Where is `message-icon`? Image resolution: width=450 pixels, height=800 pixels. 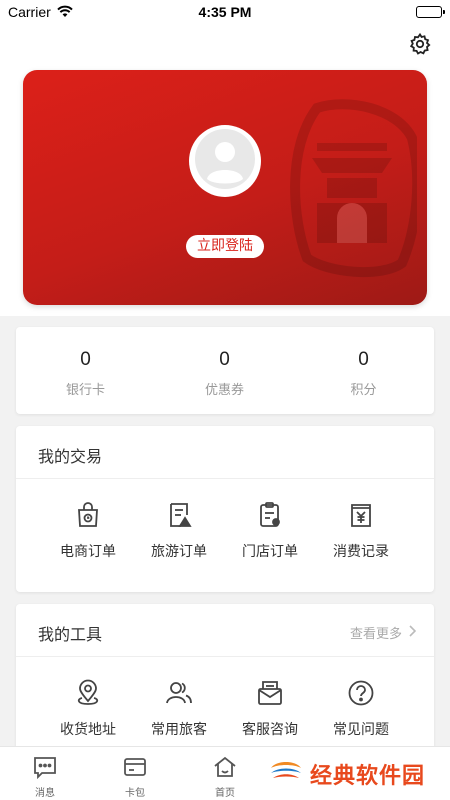
message-icon is located at coordinates (45, 767).